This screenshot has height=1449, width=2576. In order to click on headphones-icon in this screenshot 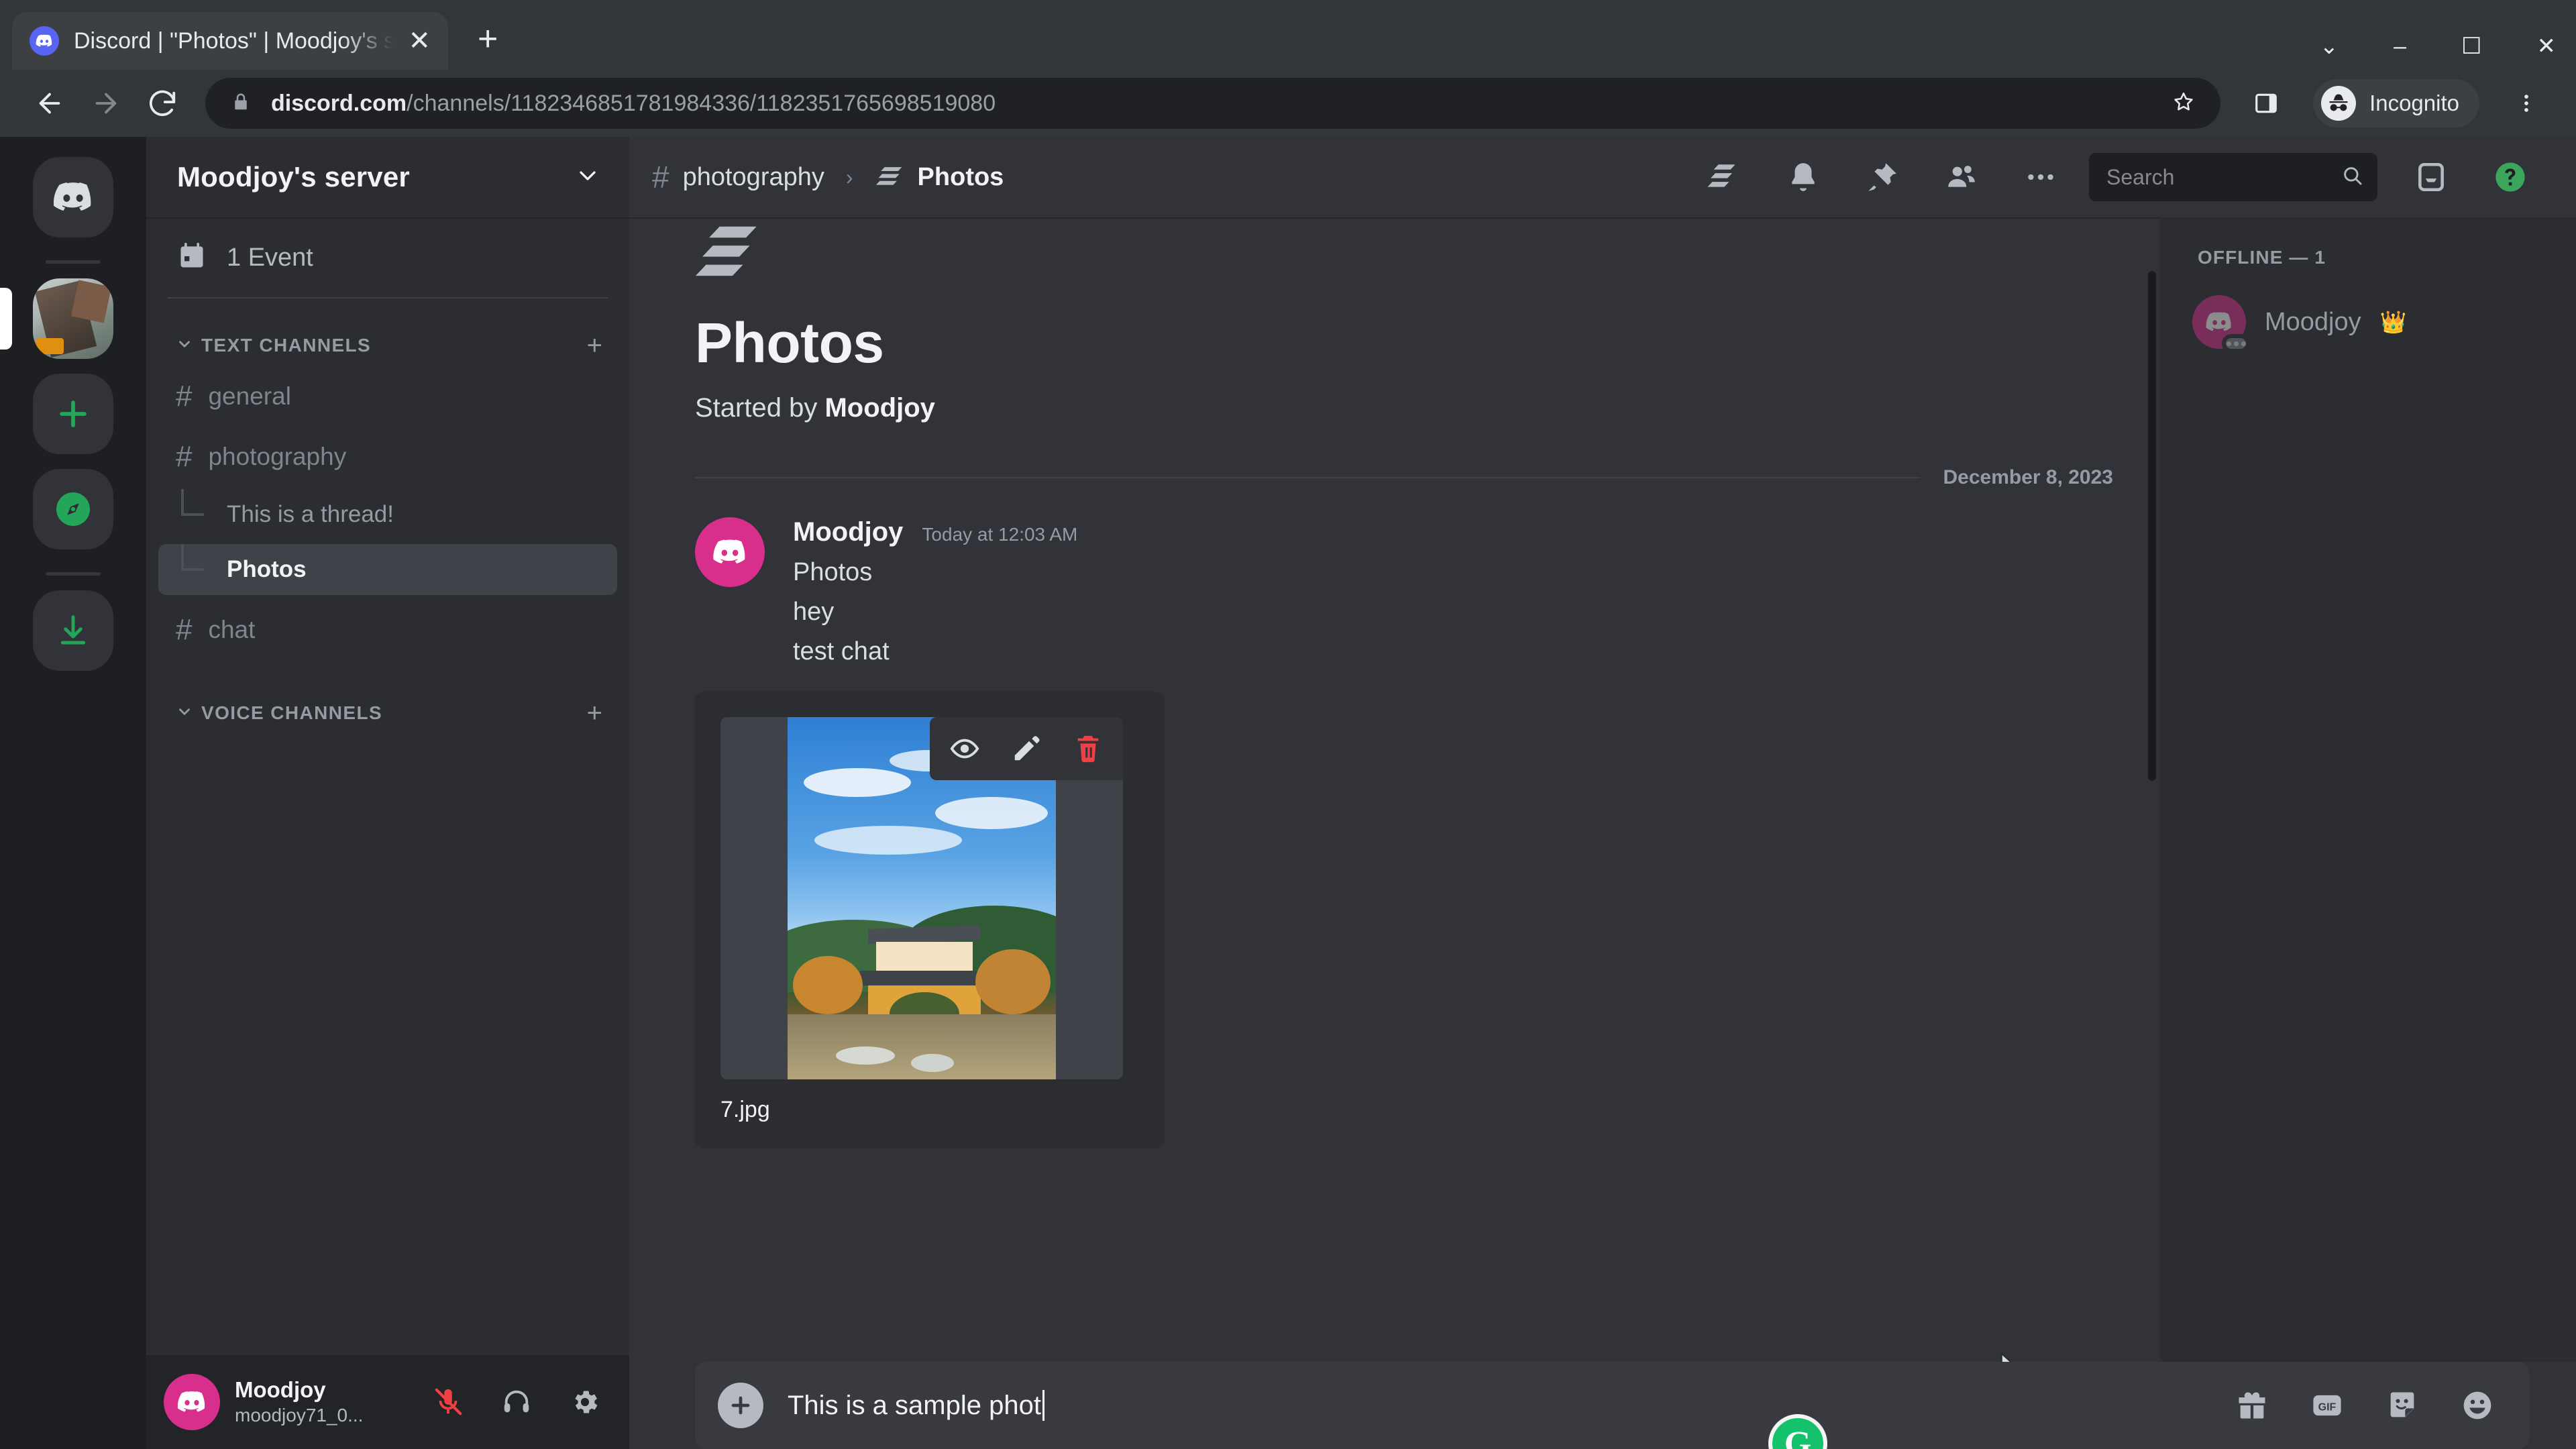, I will do `click(516, 1402)`.